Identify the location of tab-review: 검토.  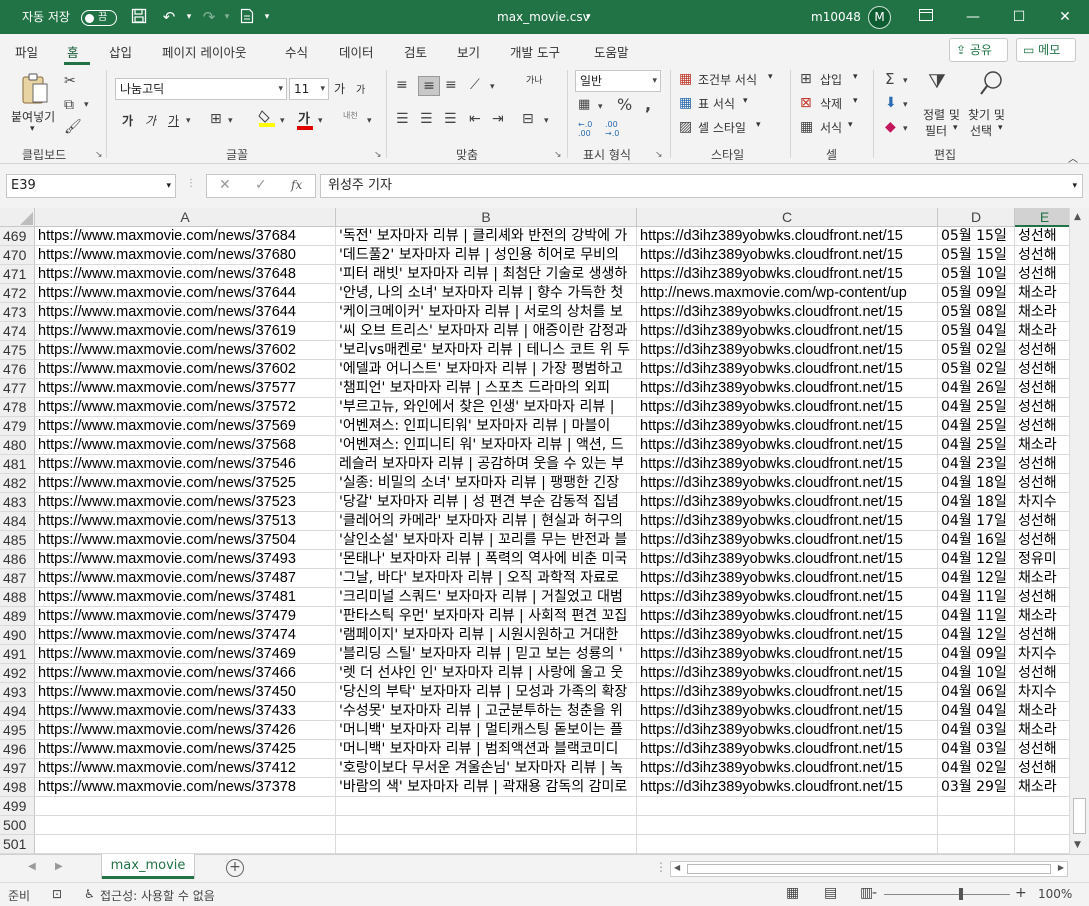
(415, 51).